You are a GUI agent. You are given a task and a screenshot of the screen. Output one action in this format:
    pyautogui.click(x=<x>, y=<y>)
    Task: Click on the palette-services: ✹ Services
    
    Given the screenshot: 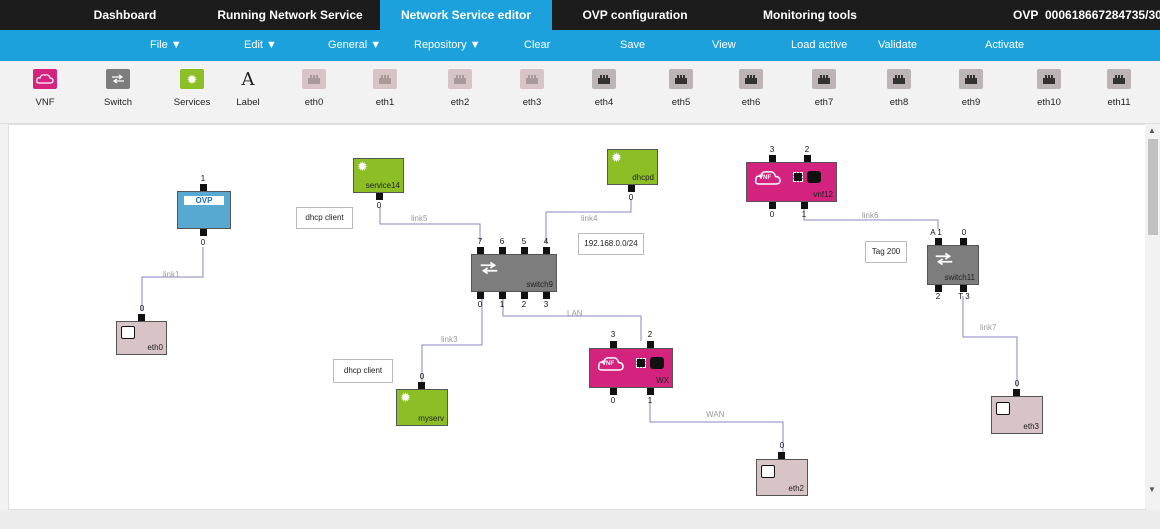 What is the action you would take?
    pyautogui.click(x=192, y=88)
    